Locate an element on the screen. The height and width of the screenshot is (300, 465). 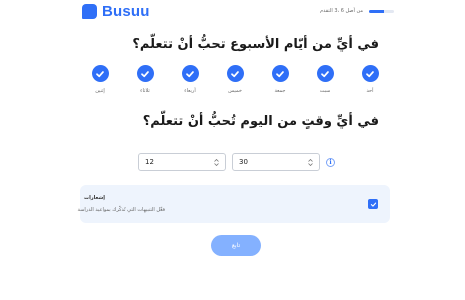
minute-select: 30 is located at coordinates (276, 162).